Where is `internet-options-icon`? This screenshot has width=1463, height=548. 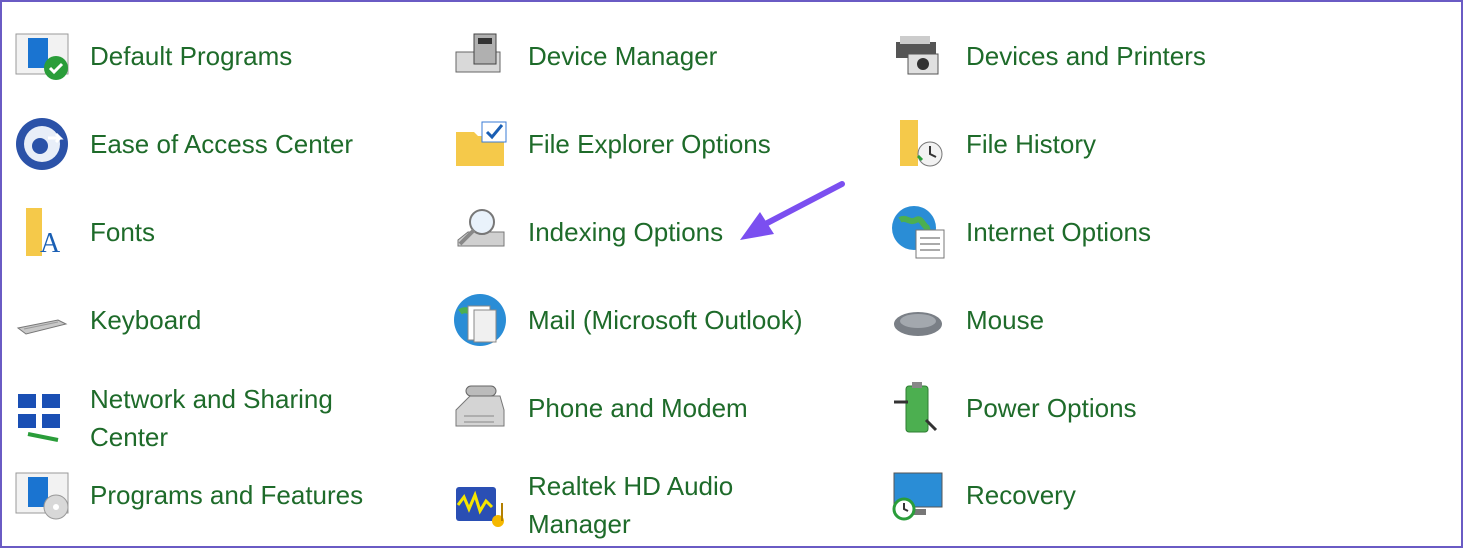 internet-options-icon is located at coordinates (918, 232).